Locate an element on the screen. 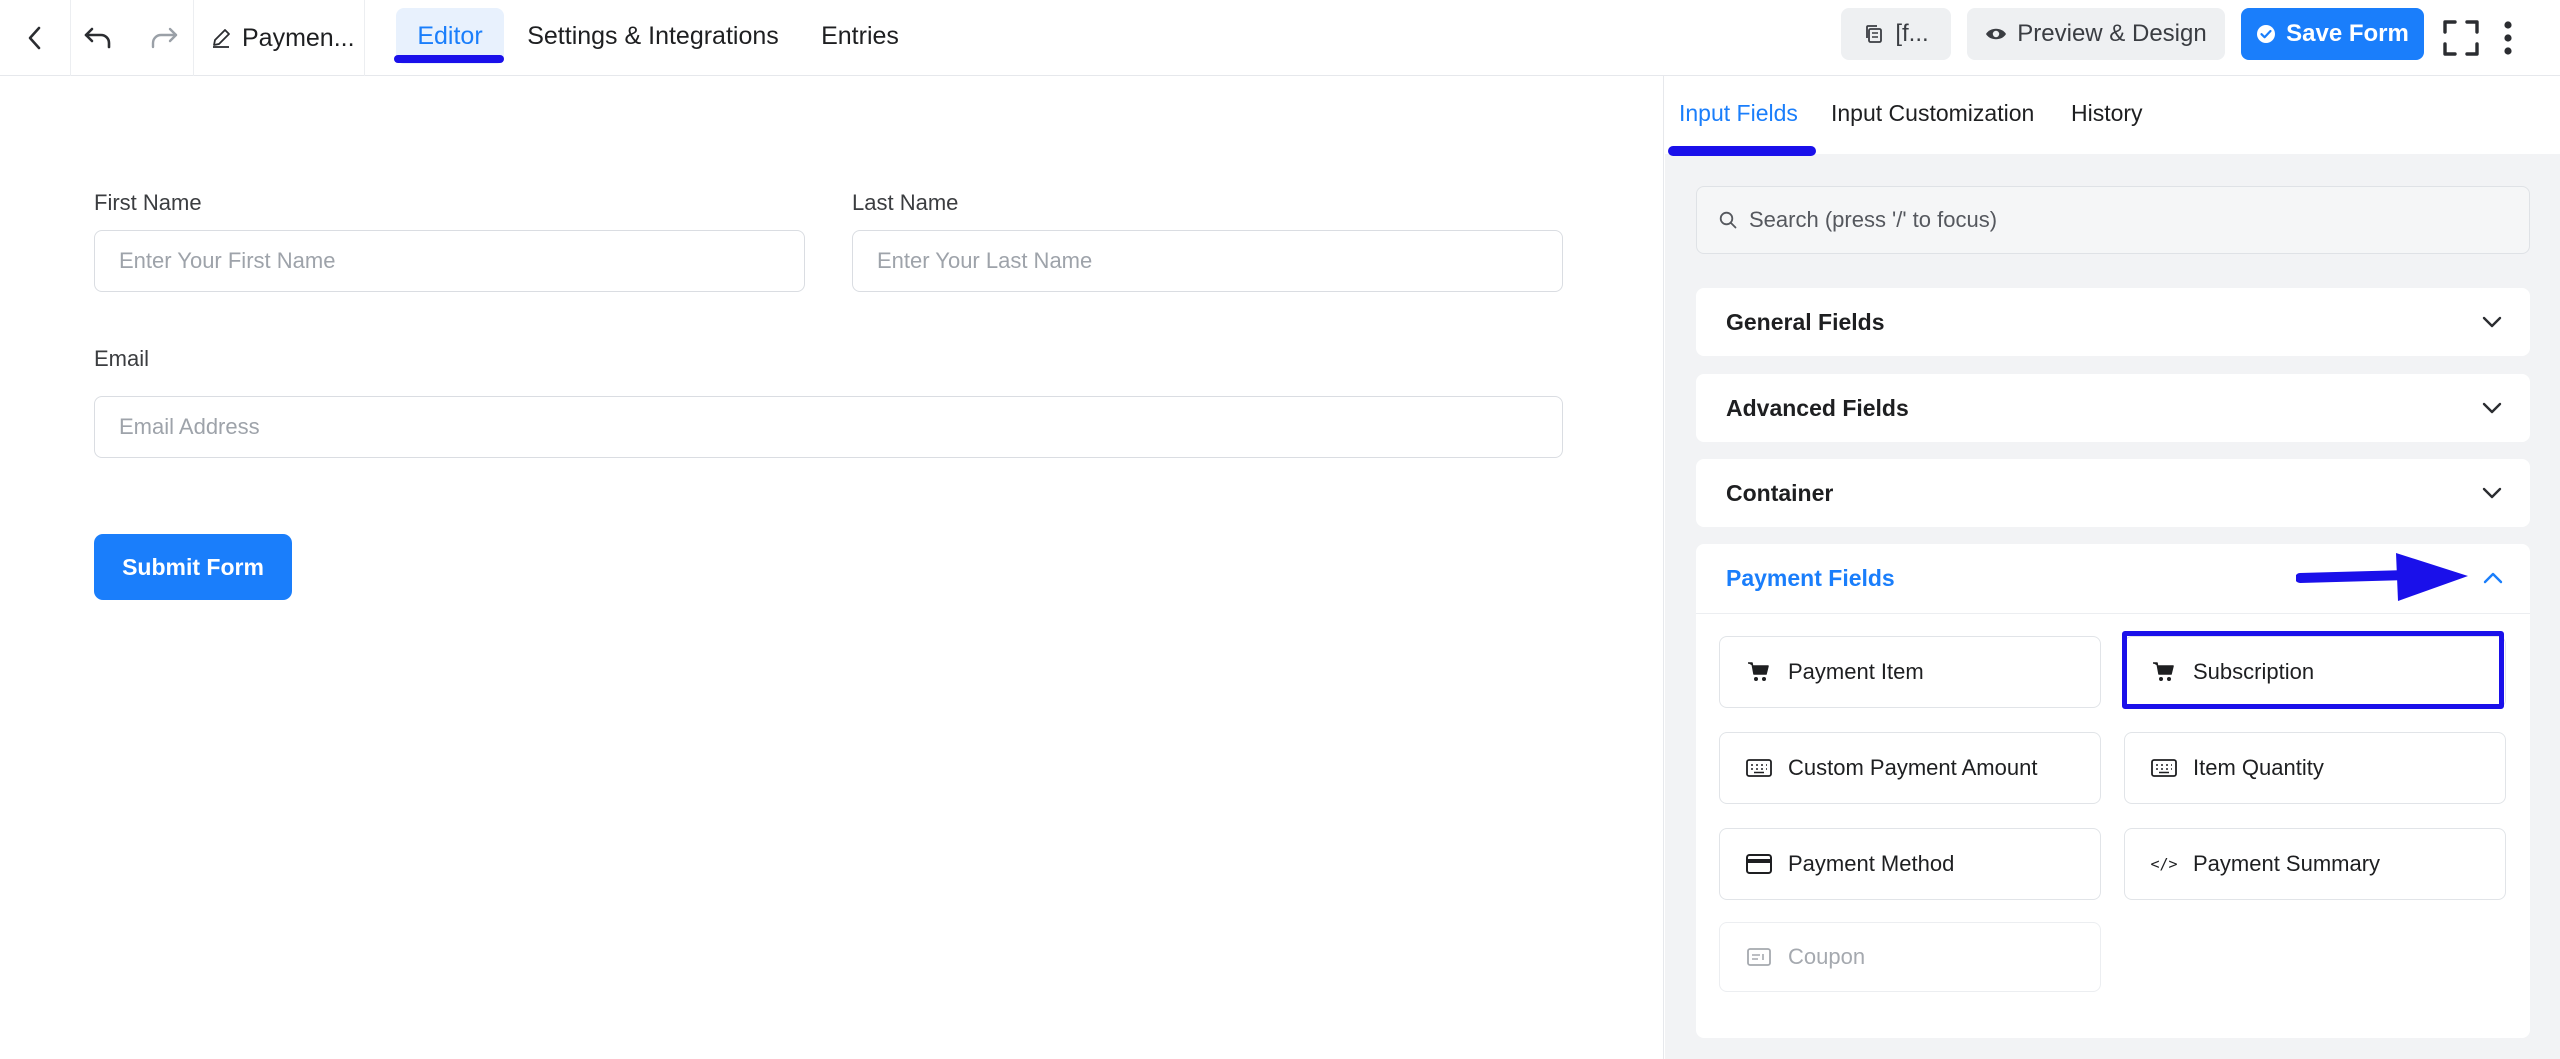 Image resolution: width=2560 pixels, height=1059 pixels. tab-entries-label: Entries is located at coordinates (860, 35).